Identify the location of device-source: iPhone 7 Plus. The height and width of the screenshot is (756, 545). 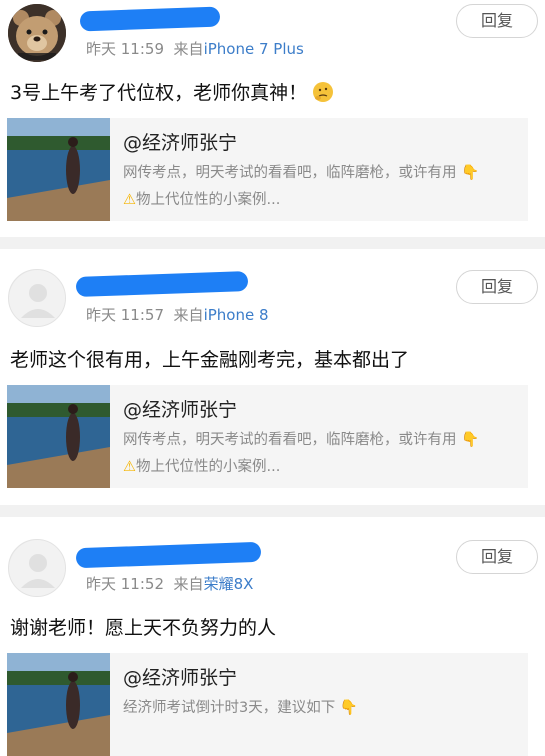
(254, 49).